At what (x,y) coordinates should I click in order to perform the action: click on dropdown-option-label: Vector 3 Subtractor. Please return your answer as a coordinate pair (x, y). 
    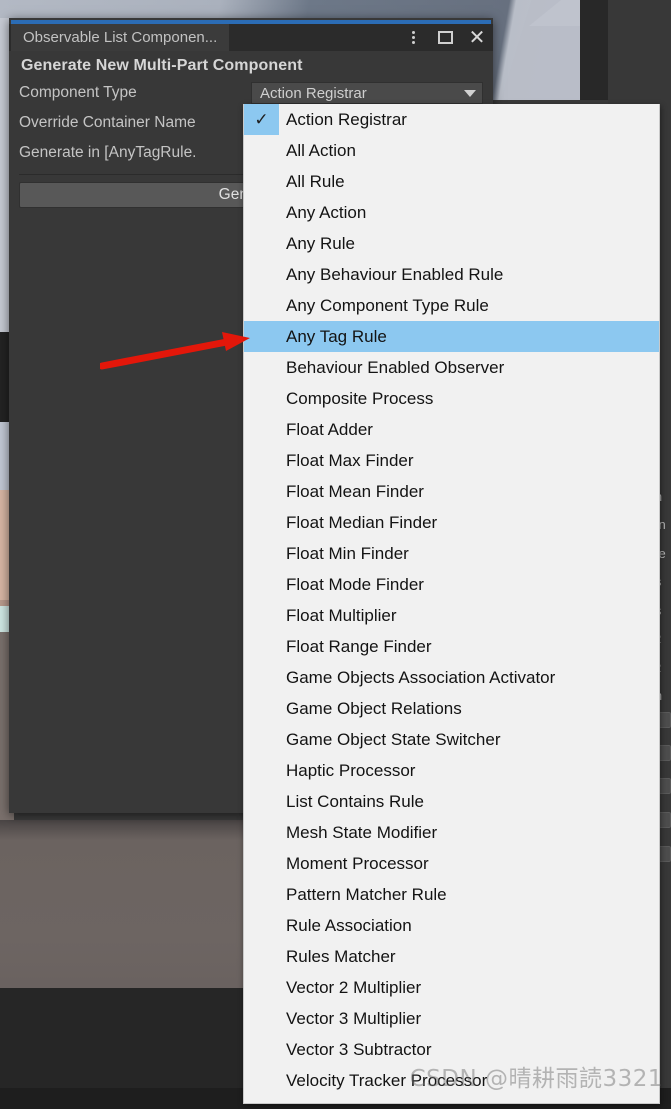
    Looking at the image, I should click on (359, 1049).